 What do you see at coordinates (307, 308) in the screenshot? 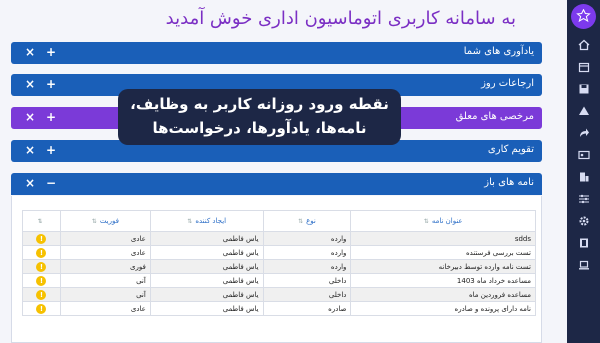
I see `cell-type: صادره` at bounding box center [307, 308].